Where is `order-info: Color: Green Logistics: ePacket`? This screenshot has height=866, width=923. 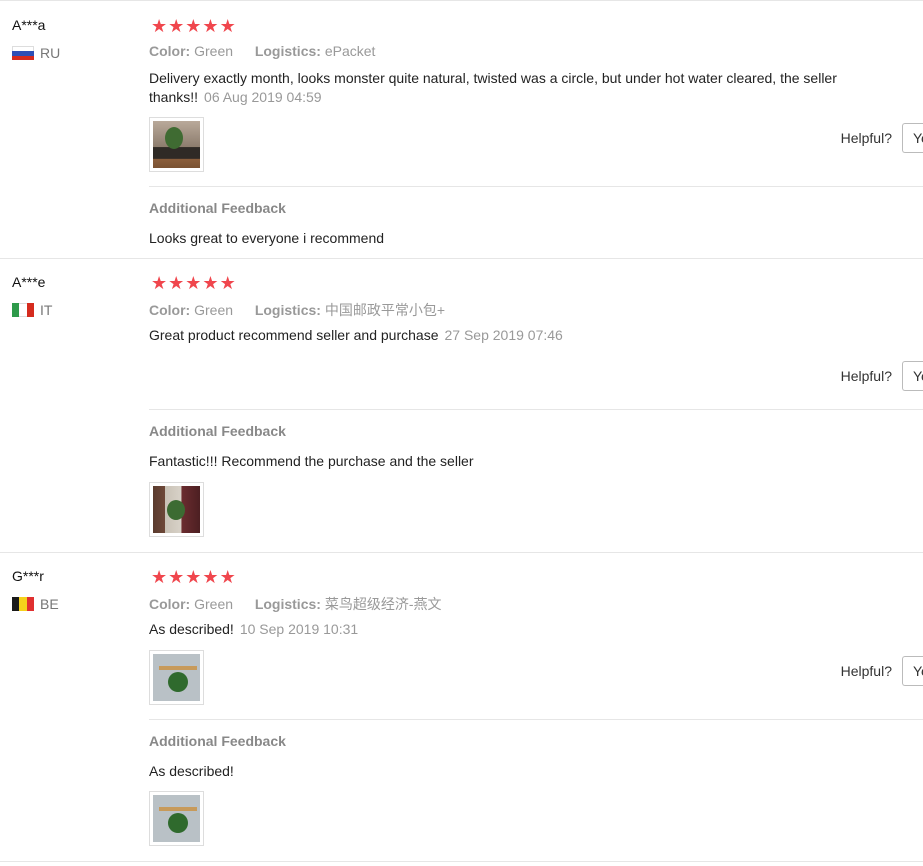 order-info: Color: Green Logistics: ePacket is located at coordinates (262, 51).